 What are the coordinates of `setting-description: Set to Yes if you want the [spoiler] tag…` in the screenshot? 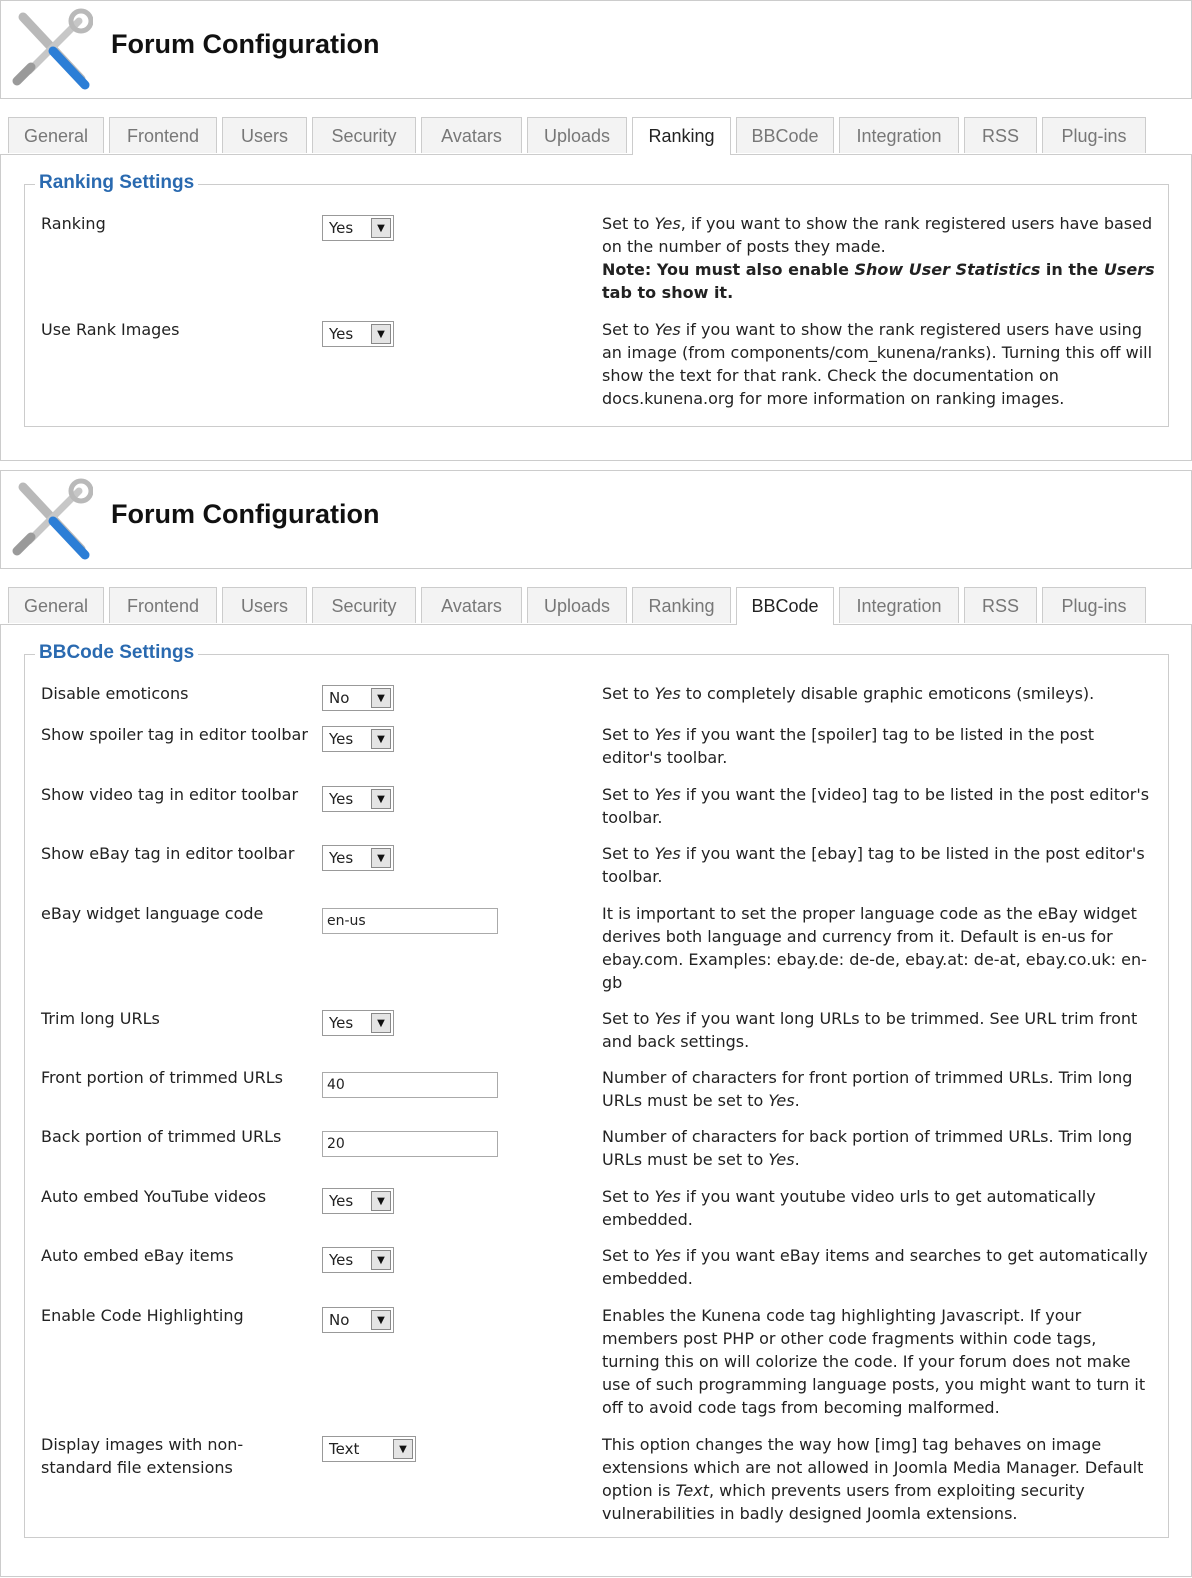 It's located at (848, 746).